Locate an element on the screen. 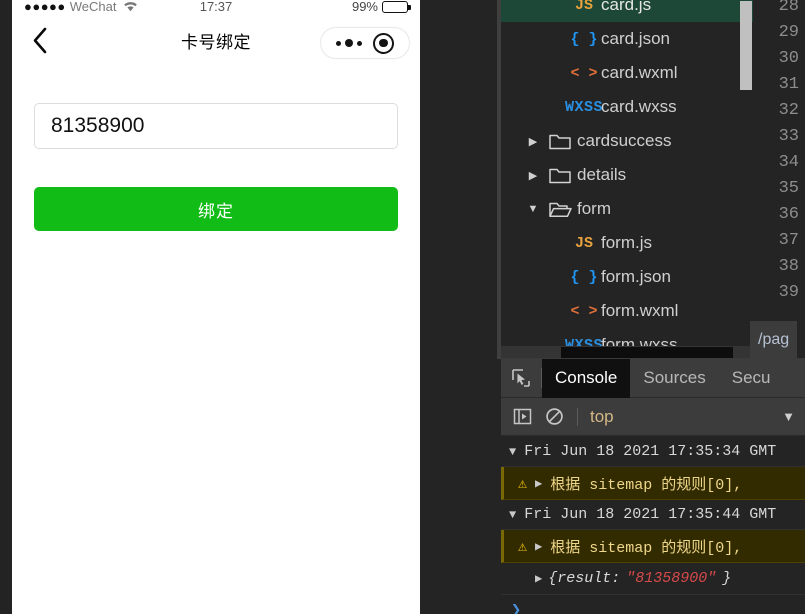 The height and width of the screenshot is (614, 805). file-tree-item: < > card.wxml is located at coordinates (627, 73).